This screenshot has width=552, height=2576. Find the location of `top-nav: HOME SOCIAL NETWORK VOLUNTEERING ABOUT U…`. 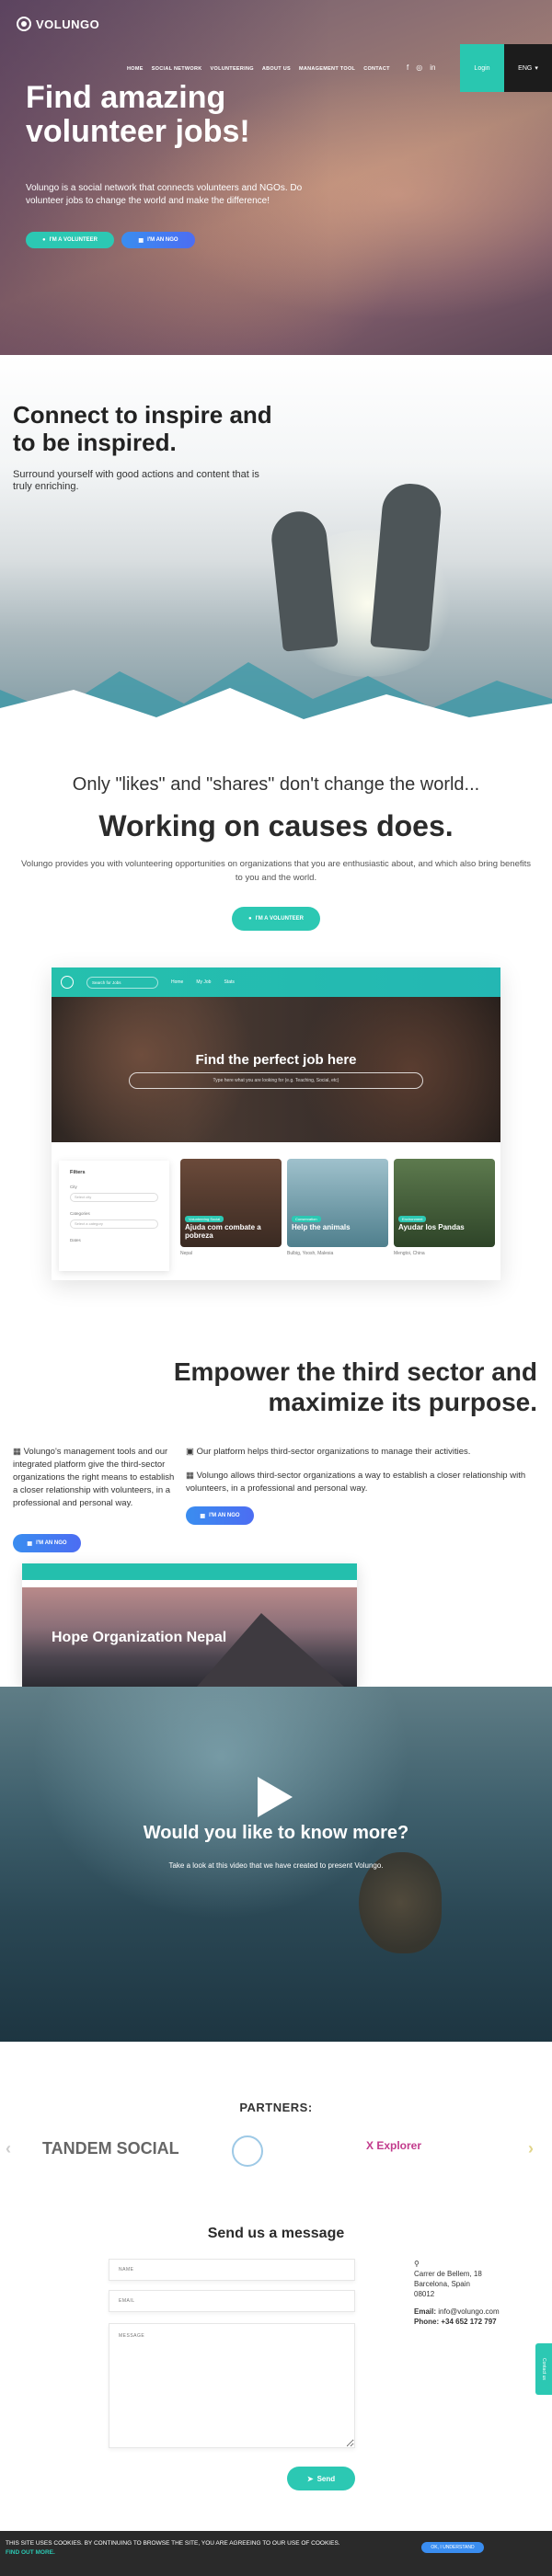

top-nav: HOME SOCIAL NETWORK VOLUNTEERING ABOUT U… is located at coordinates (258, 69).